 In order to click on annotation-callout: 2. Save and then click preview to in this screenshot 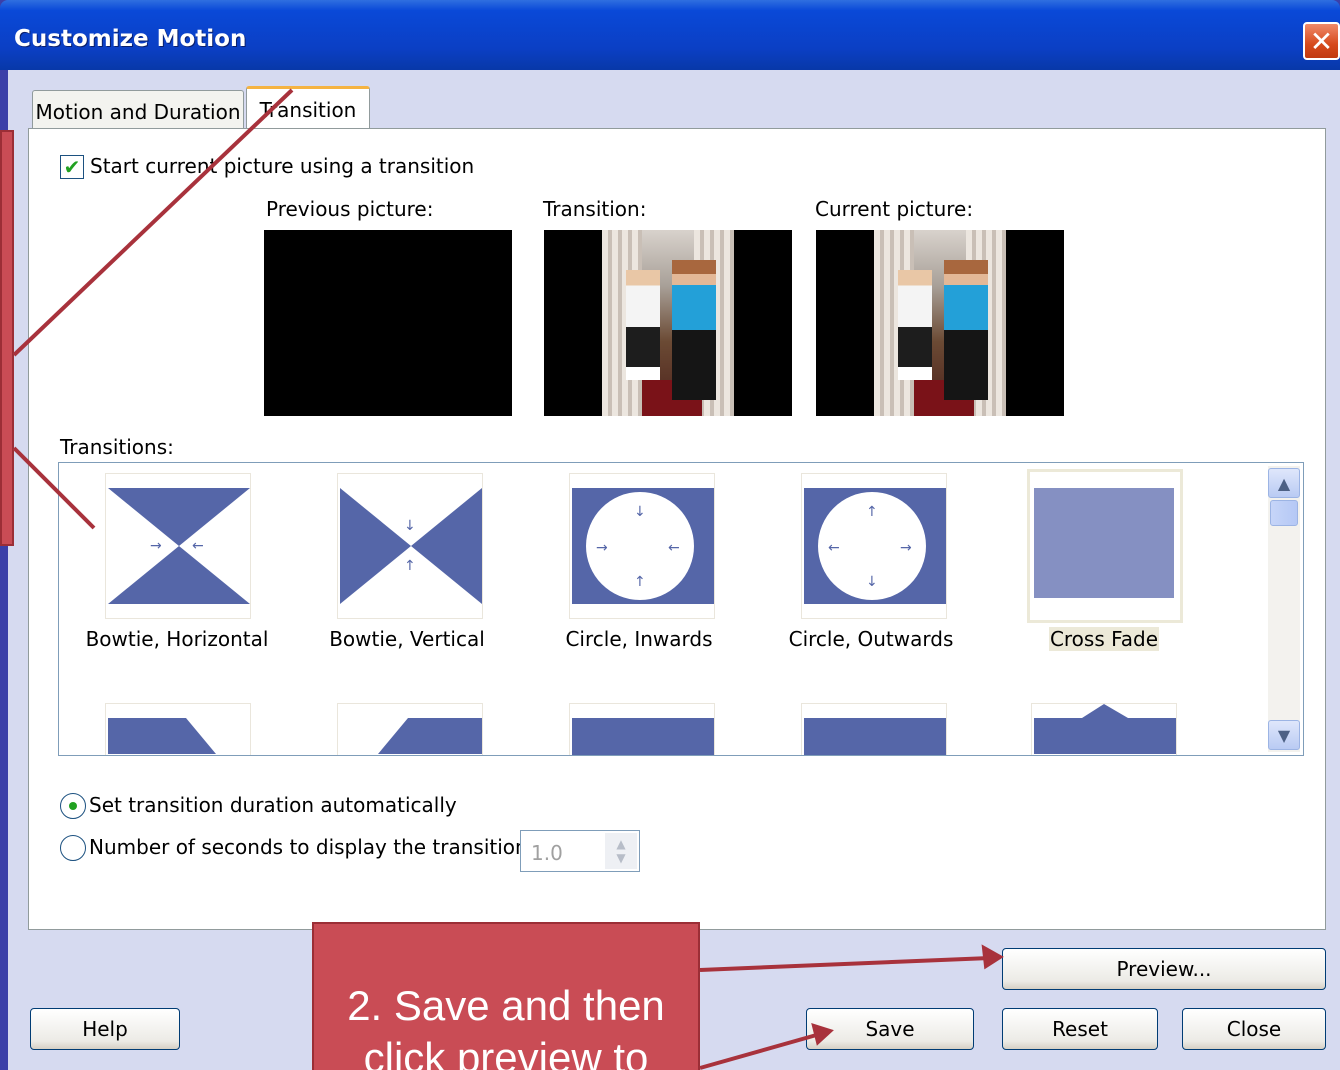, I will do `click(506, 996)`.